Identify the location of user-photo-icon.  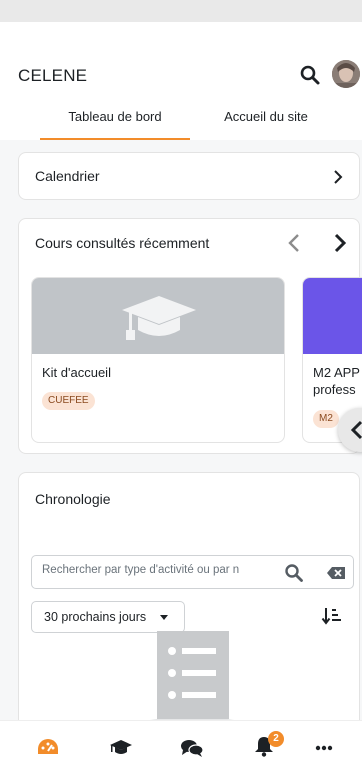
(346, 74).